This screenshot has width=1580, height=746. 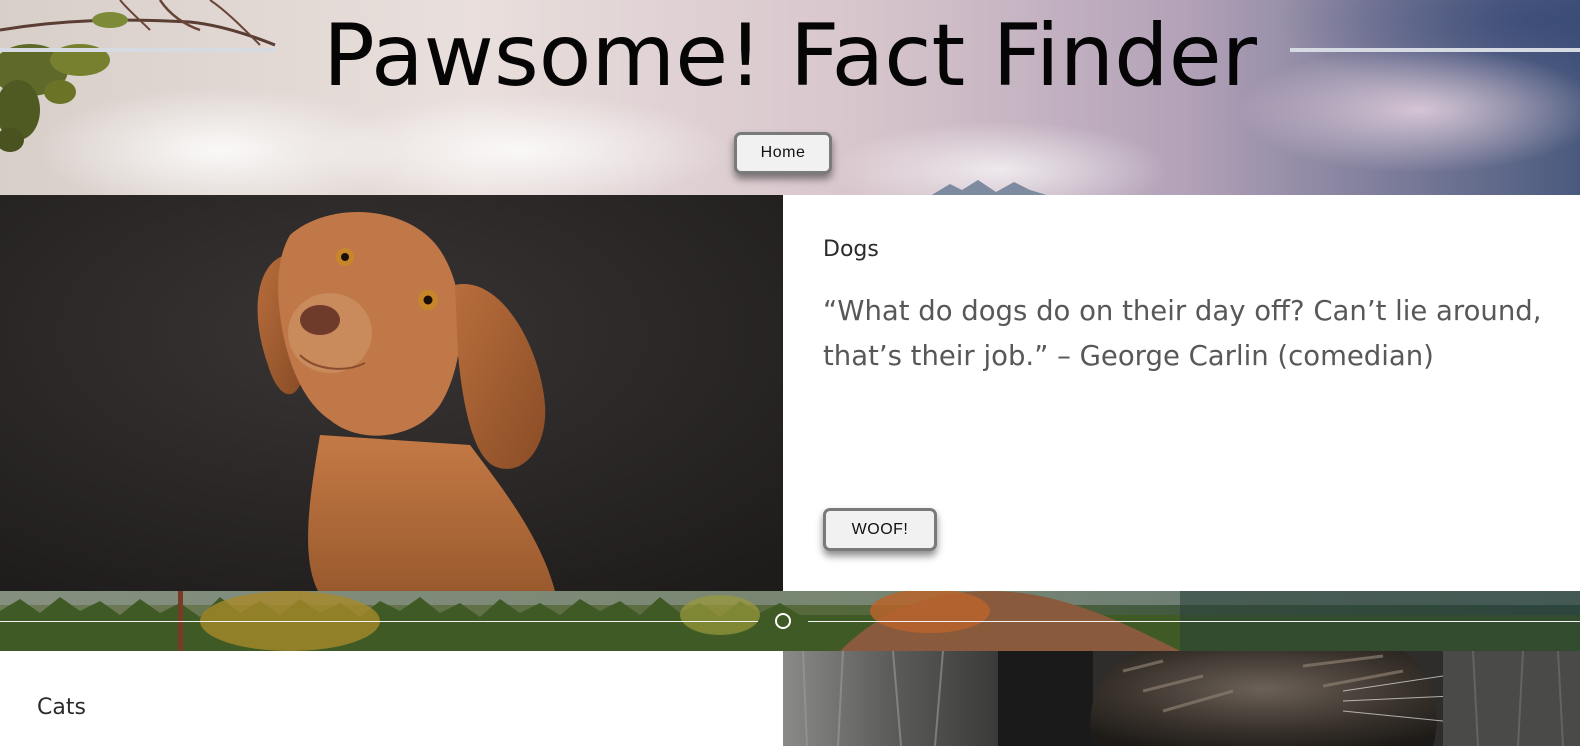 I want to click on dogs-heading: Dogs, so click(x=851, y=249).